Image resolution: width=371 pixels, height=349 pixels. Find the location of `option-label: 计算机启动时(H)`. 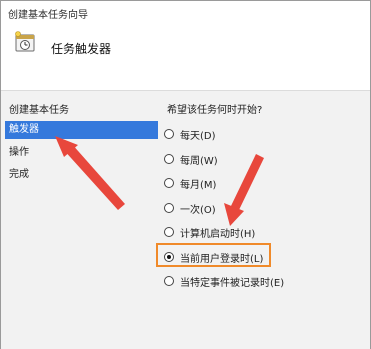

option-label: 计算机启动时(H) is located at coordinates (218, 234).